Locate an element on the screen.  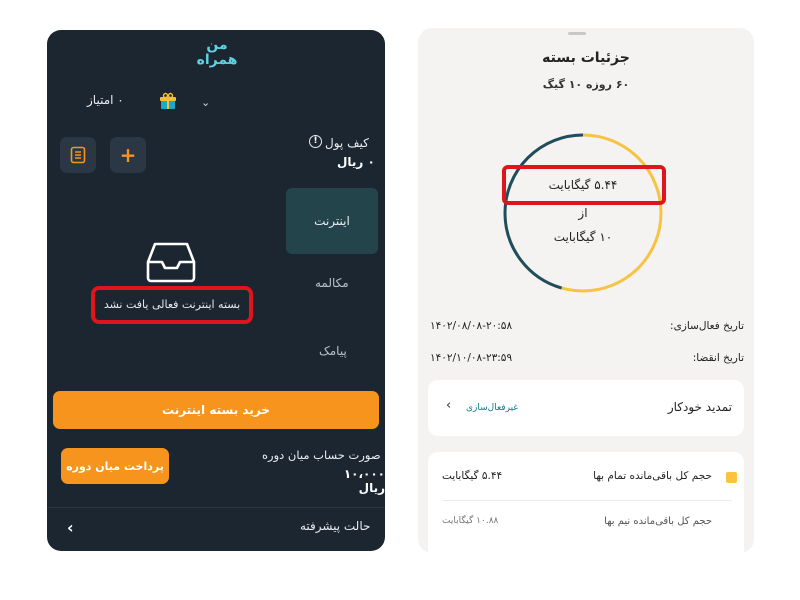
half-price-remaining-value: ۱۰.۸۸ گیگابایت is located at coordinates (470, 521).